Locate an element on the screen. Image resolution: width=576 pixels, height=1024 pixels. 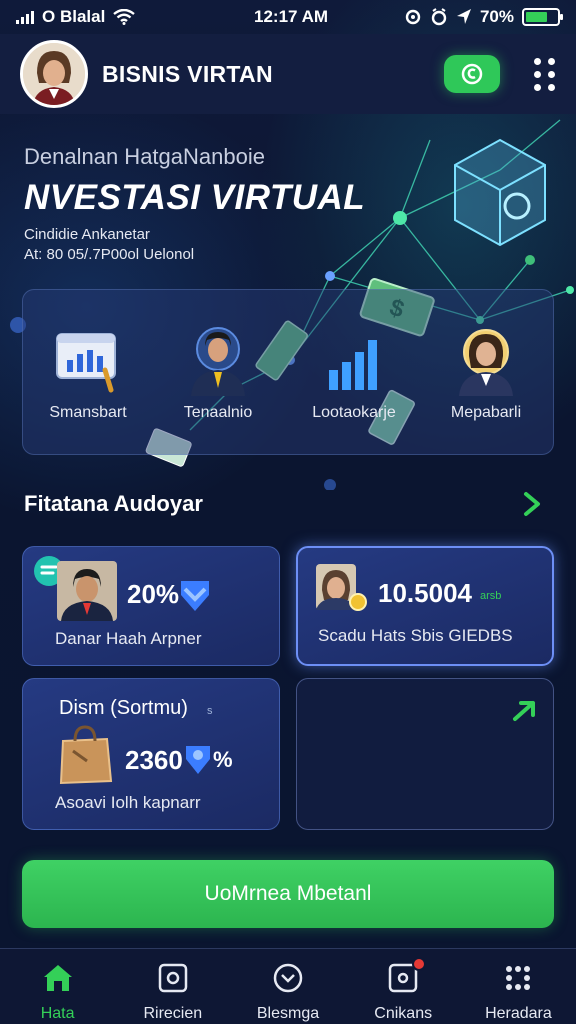
nav-item-2: Rirecien is located at coordinates (172, 986).